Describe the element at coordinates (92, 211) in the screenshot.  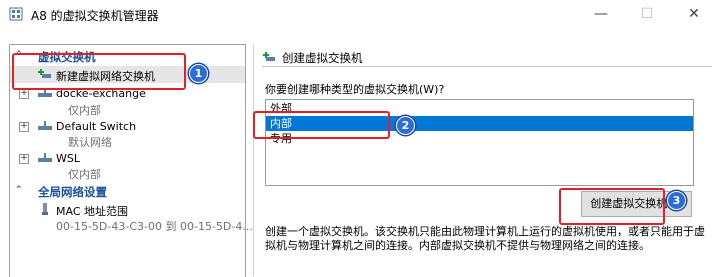
I see `mac-label: MAC 地址范围` at that location.